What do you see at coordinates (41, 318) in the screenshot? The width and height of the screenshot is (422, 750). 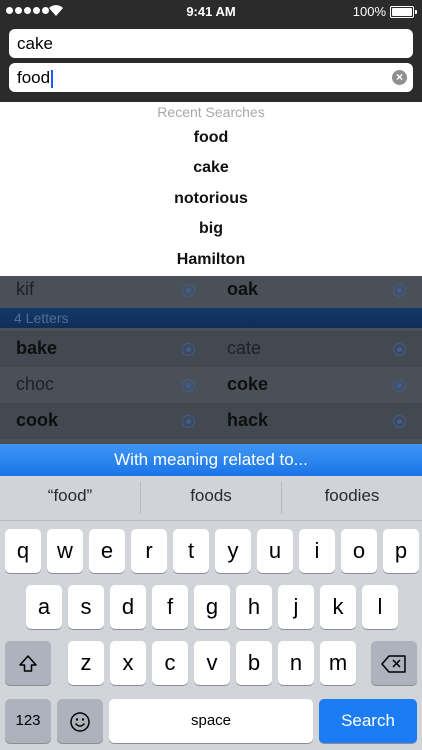 I see `section-header-label: 4 Letters` at bounding box center [41, 318].